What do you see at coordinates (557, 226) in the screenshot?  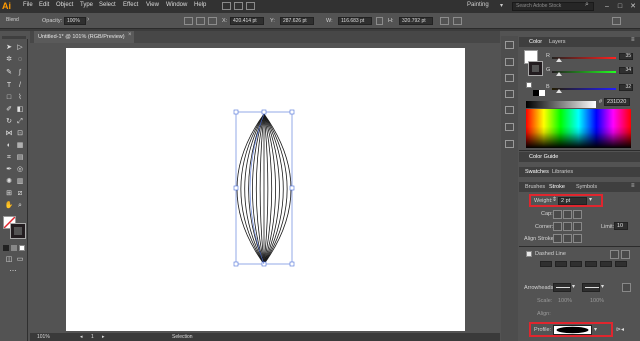 I see `miter-join-button` at bounding box center [557, 226].